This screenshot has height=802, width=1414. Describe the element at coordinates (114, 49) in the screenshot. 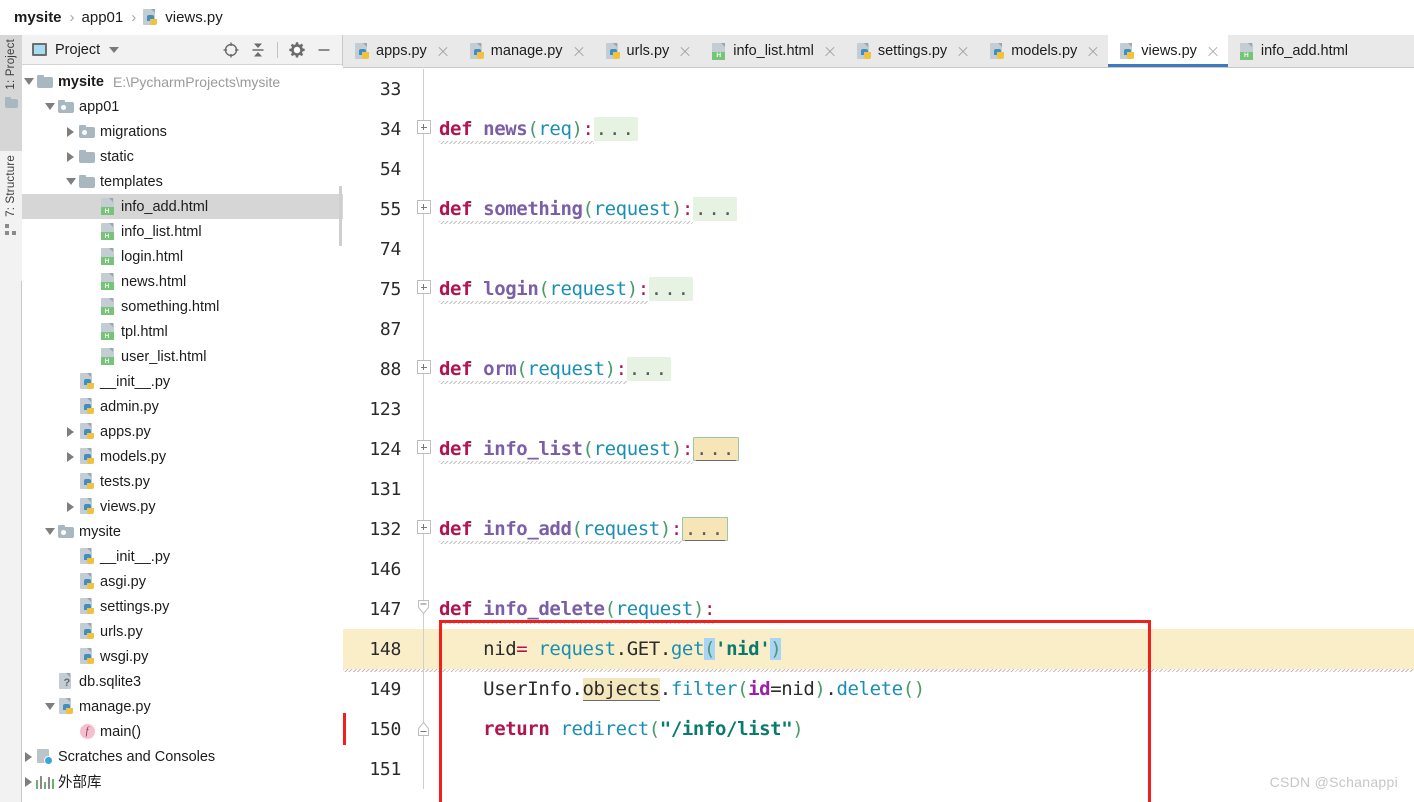

I see `chevron-down-icon` at that location.